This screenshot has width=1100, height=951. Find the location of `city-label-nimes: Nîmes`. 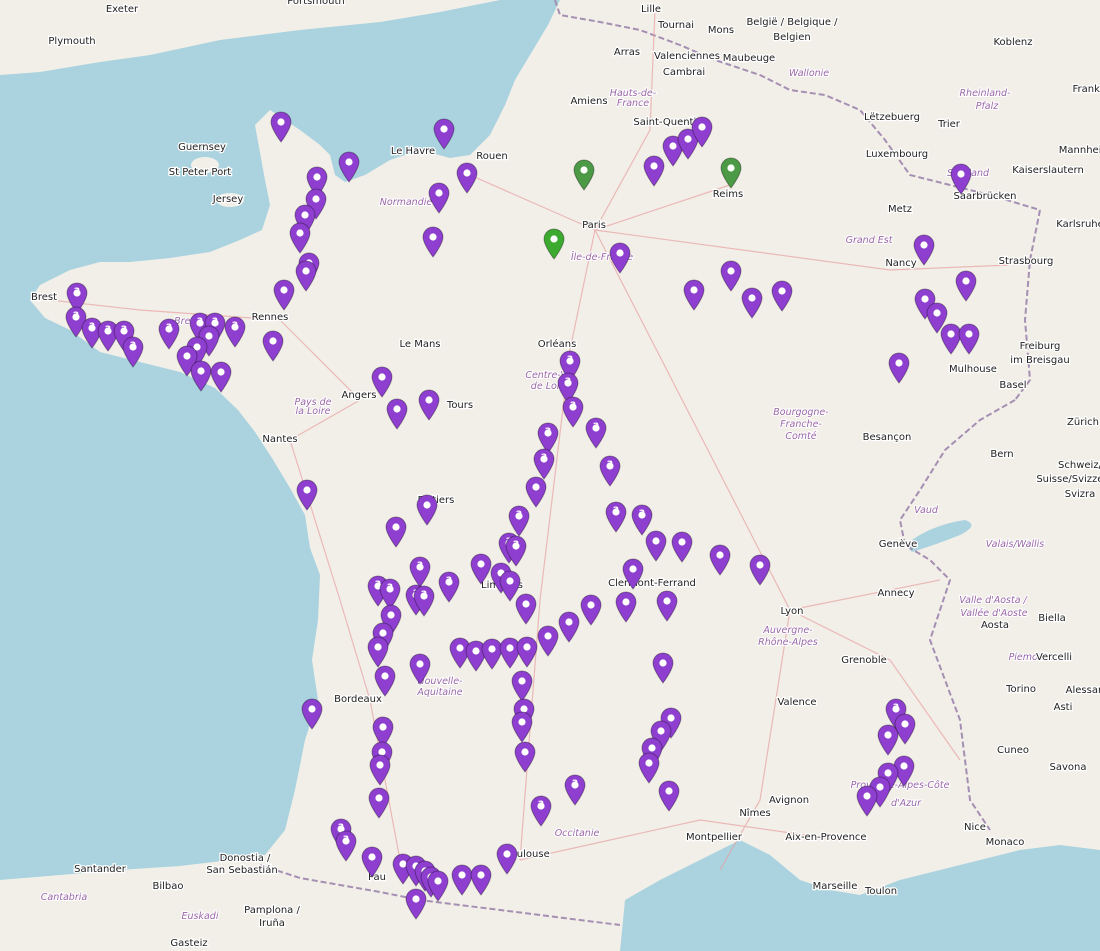

city-label-nimes: Nîmes is located at coordinates (754, 813).